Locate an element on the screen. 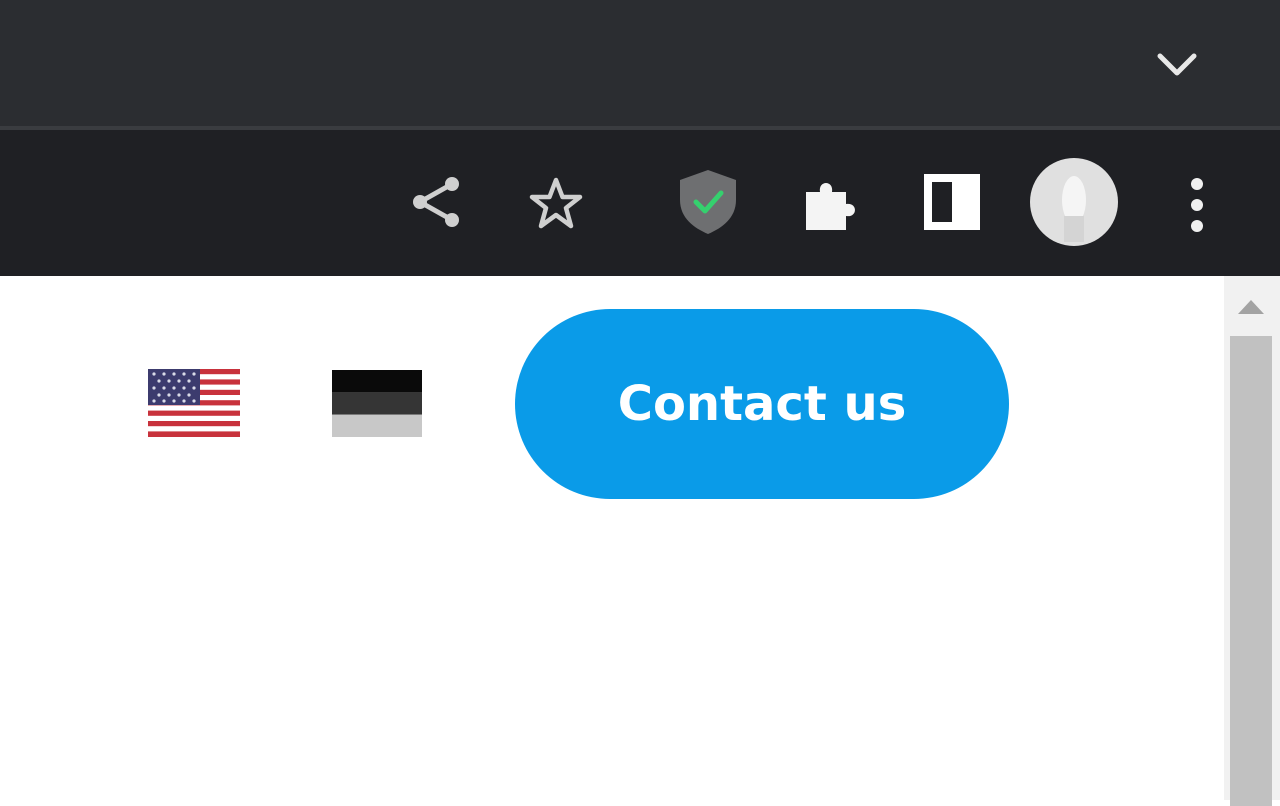 The width and height of the screenshot is (1280, 806). us-flag-icon is located at coordinates (194, 403).